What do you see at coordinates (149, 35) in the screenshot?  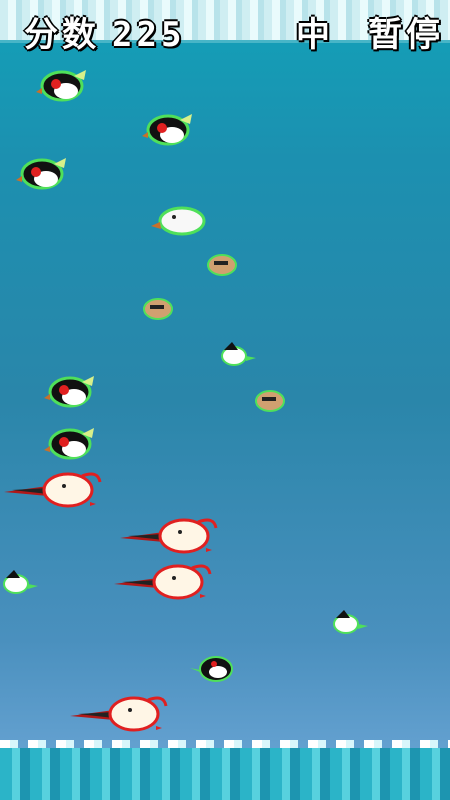 I see `score-value: 225` at bounding box center [149, 35].